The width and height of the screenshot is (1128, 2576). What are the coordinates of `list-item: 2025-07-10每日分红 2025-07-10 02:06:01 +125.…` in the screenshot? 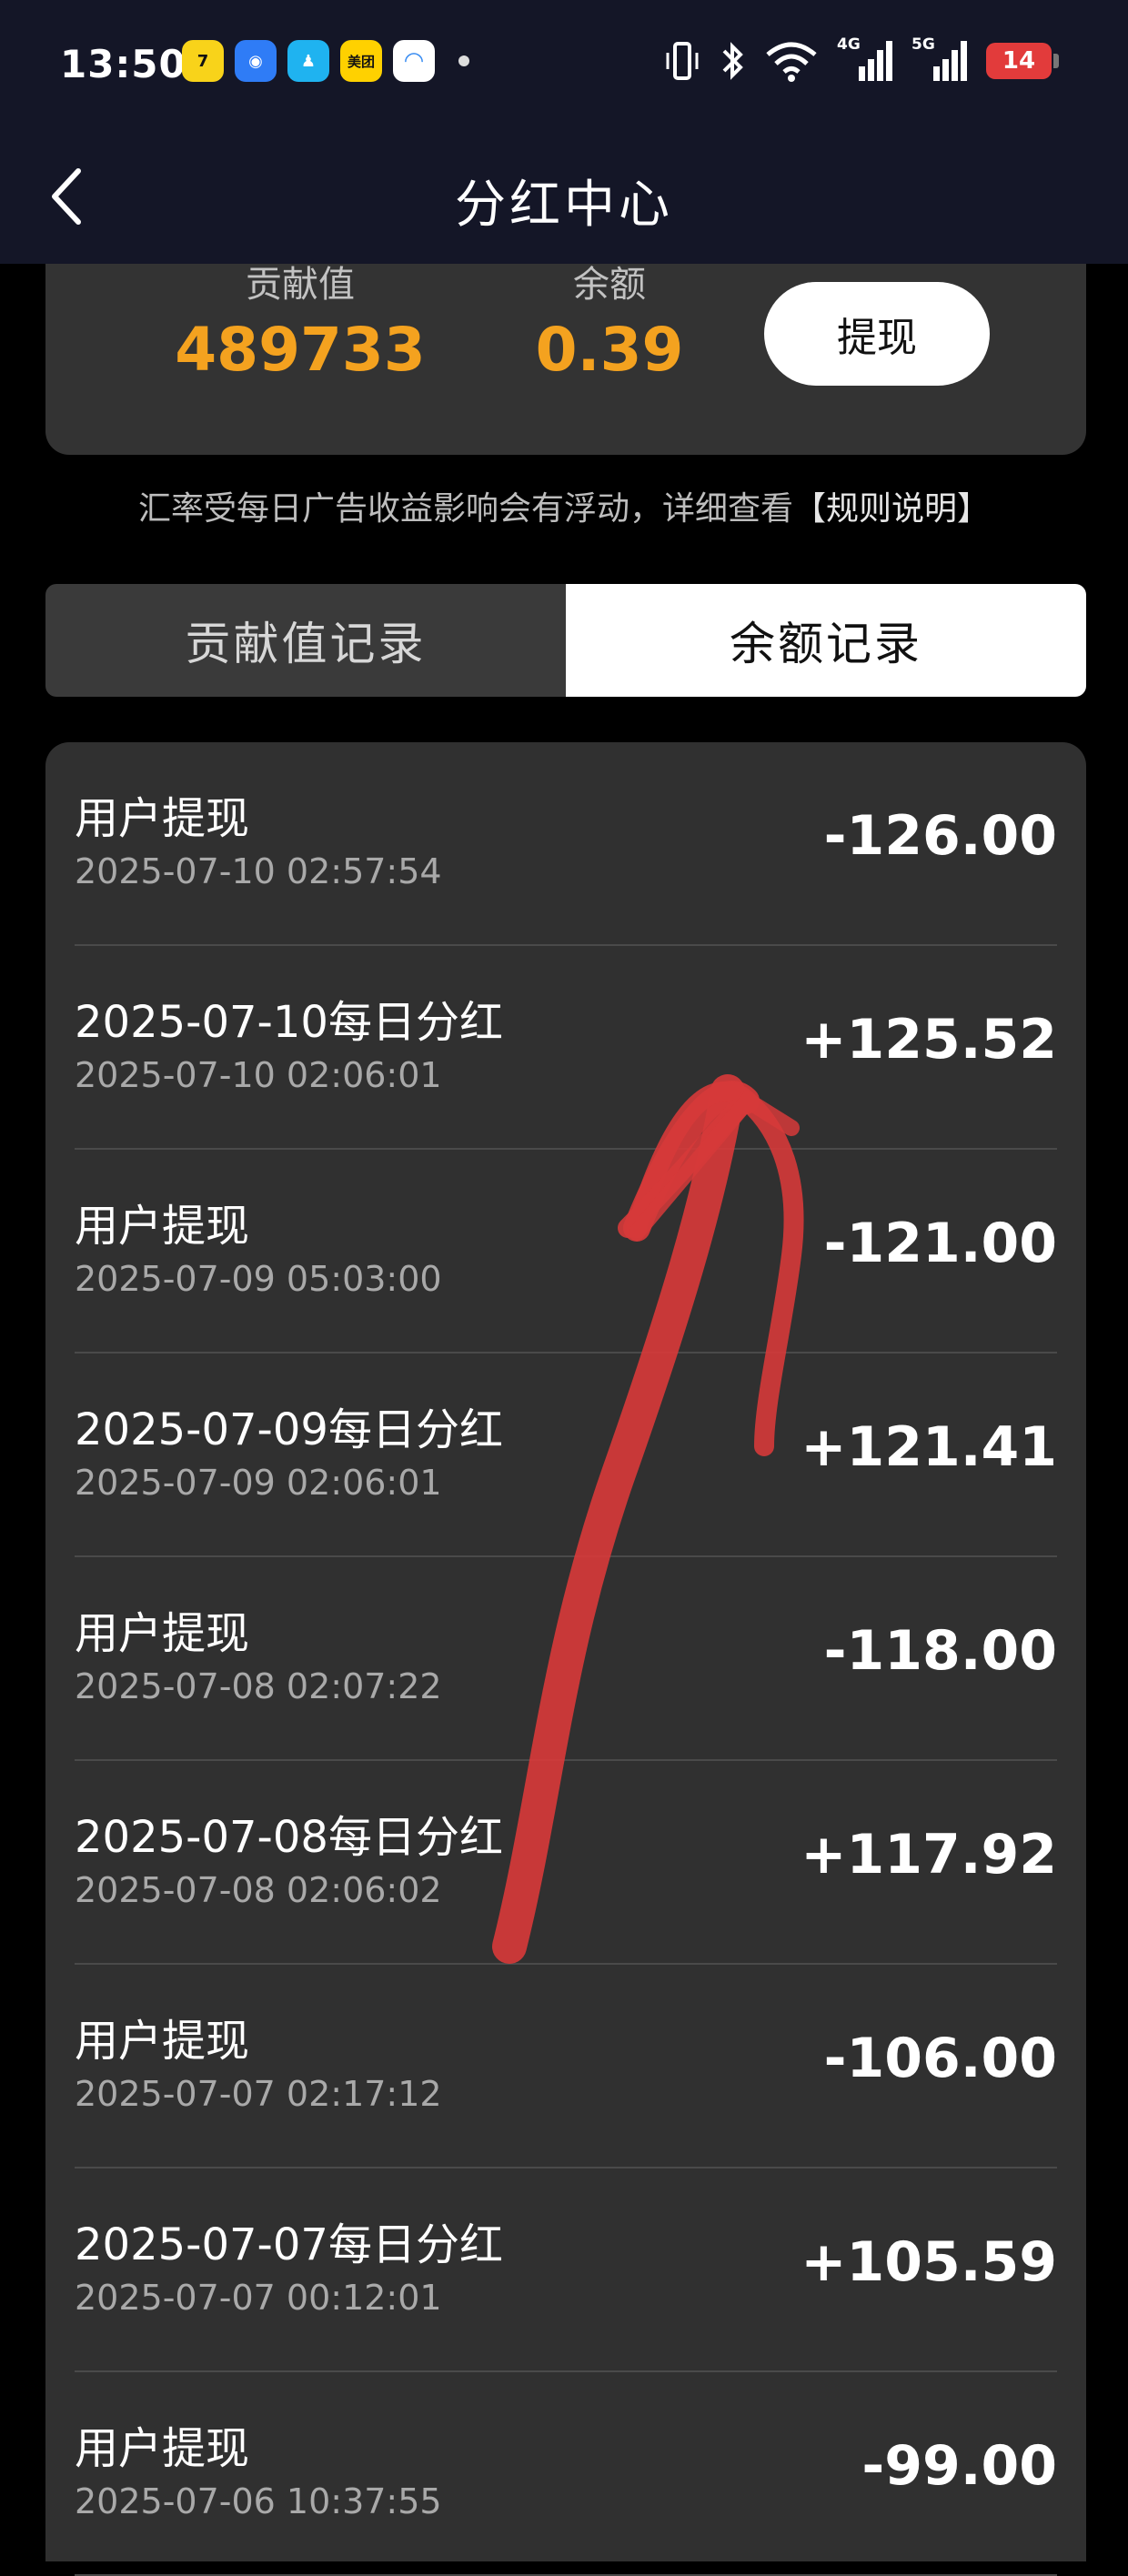 It's located at (566, 1048).